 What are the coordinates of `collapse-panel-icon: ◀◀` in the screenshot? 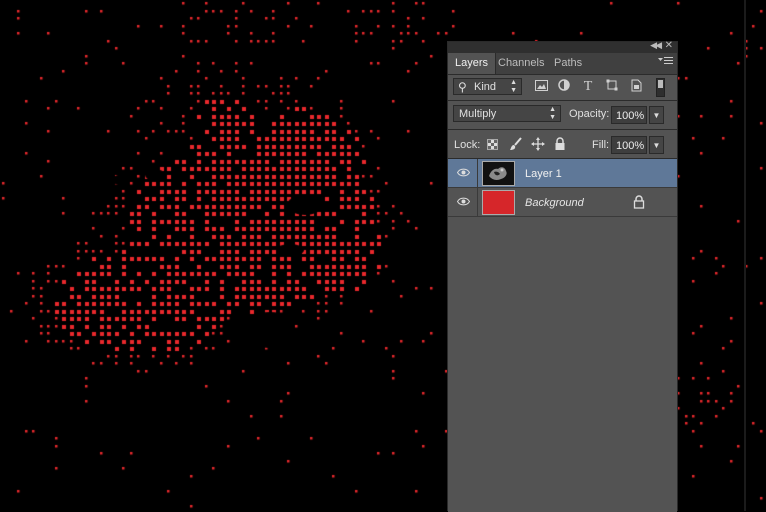 It's located at (656, 45).